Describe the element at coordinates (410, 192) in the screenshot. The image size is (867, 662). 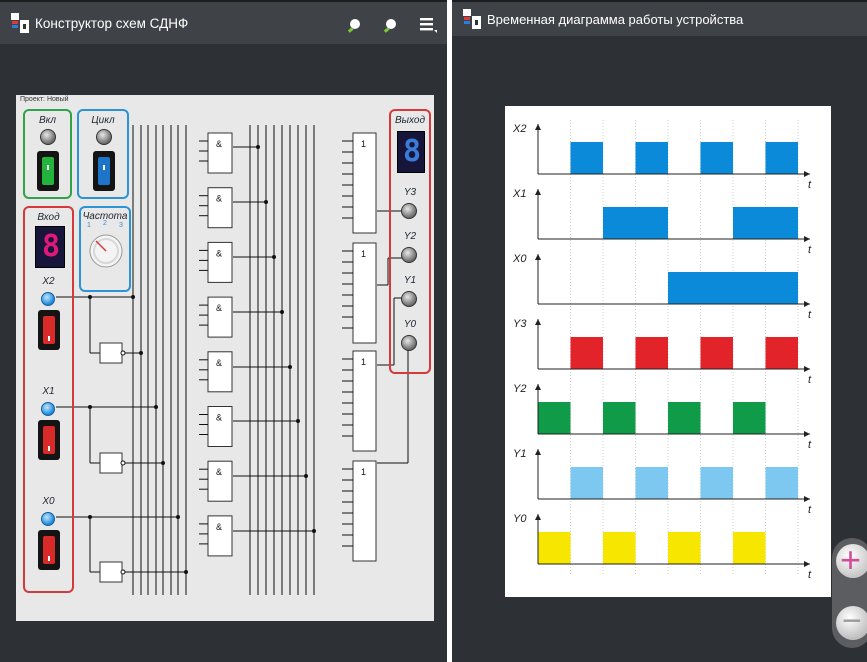
I see `output-y3-label: Y3` at that location.